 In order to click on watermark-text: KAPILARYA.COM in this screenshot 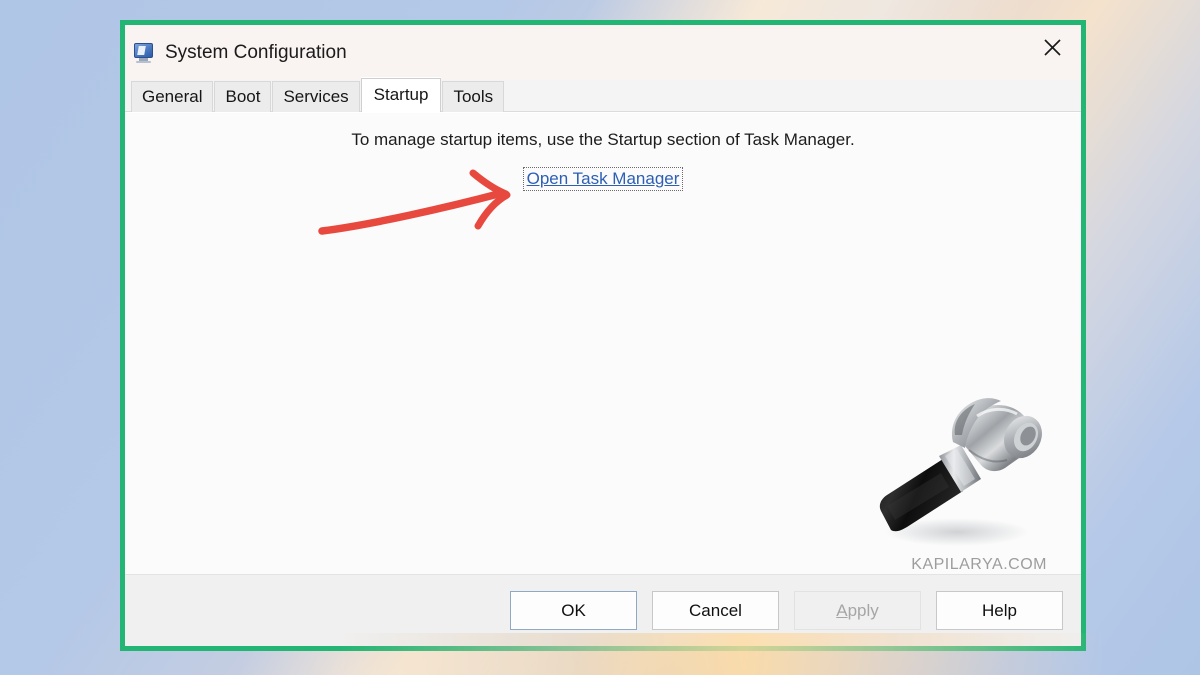, I will do `click(979, 564)`.